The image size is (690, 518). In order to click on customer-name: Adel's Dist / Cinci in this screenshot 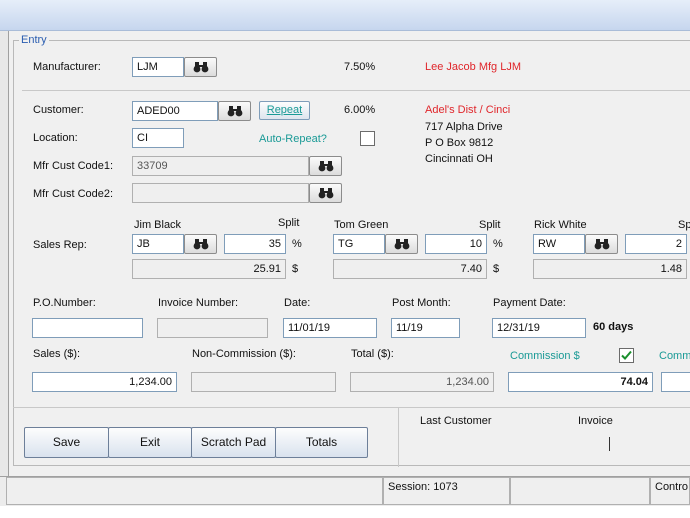, I will do `click(468, 110)`.